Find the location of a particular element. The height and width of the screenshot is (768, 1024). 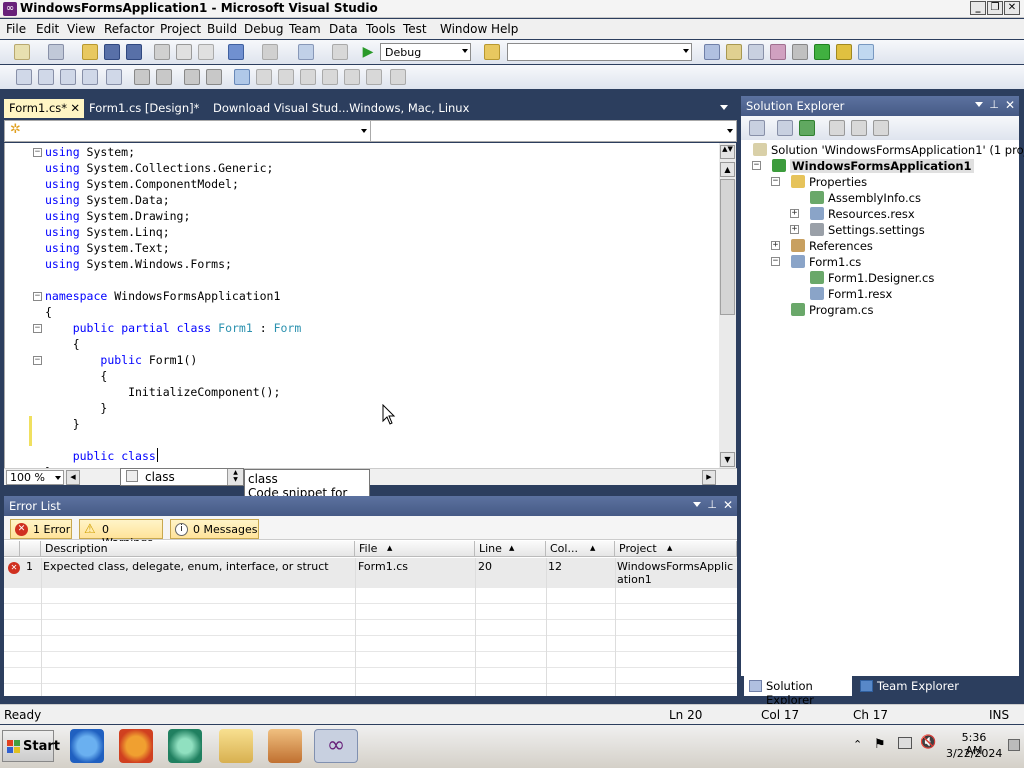

command-window-icon is located at coordinates (866, 52).